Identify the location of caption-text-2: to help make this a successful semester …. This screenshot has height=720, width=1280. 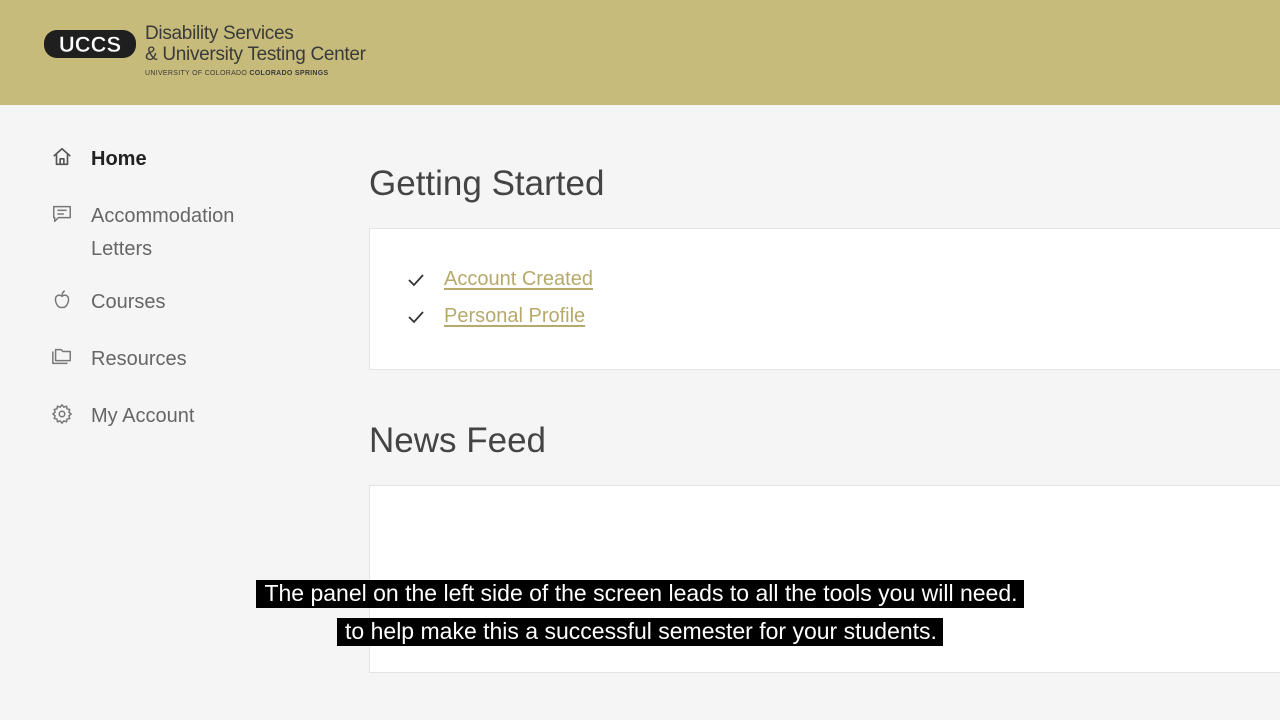
(640, 632).